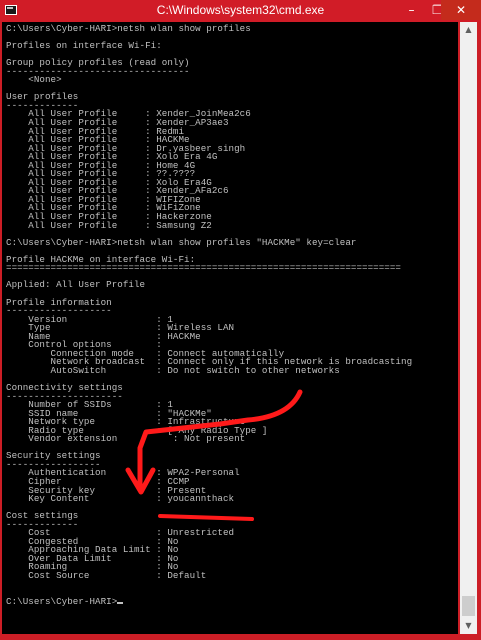 This screenshot has height=640, width=481. I want to click on vertical-scrollbar: ▲ ▼, so click(468, 328).